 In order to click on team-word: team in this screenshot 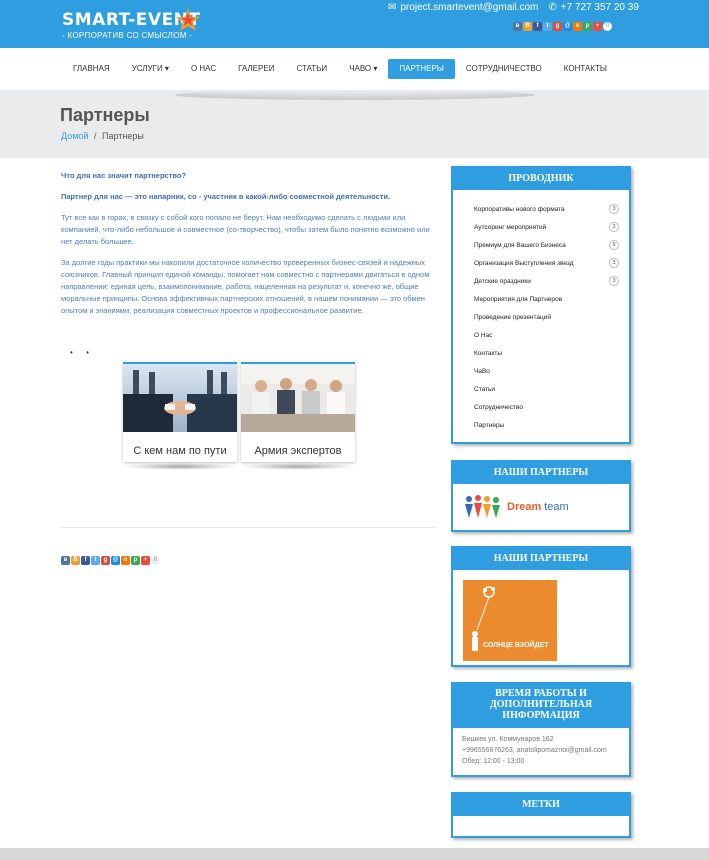, I will do `click(556, 507)`.